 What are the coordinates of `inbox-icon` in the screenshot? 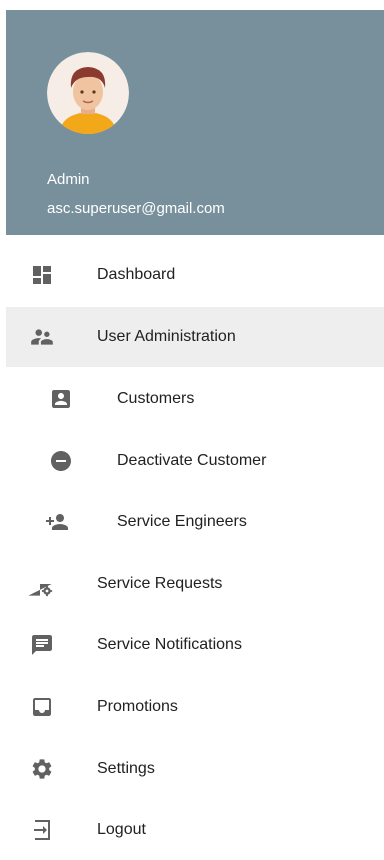 It's located at (42, 707).